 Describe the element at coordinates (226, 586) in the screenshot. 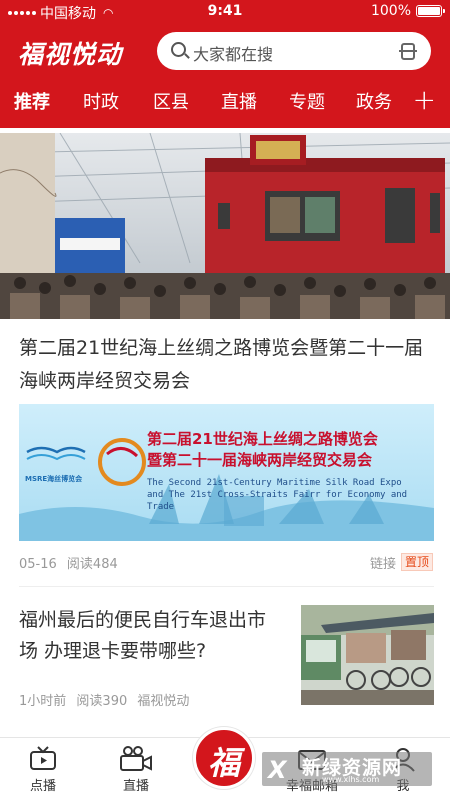

I see `feed-divider` at that location.